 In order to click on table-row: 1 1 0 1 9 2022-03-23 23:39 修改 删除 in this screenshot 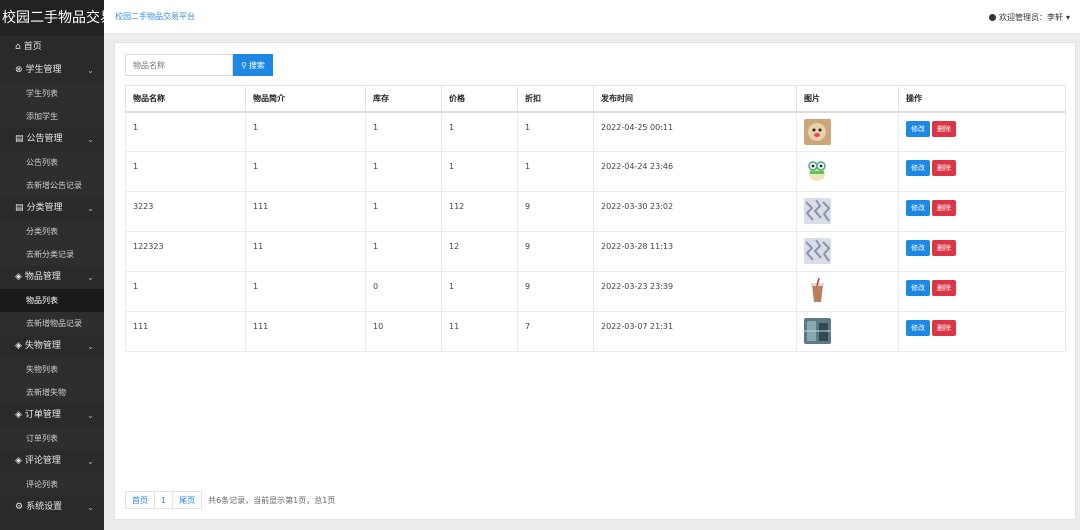, I will do `click(595, 291)`.